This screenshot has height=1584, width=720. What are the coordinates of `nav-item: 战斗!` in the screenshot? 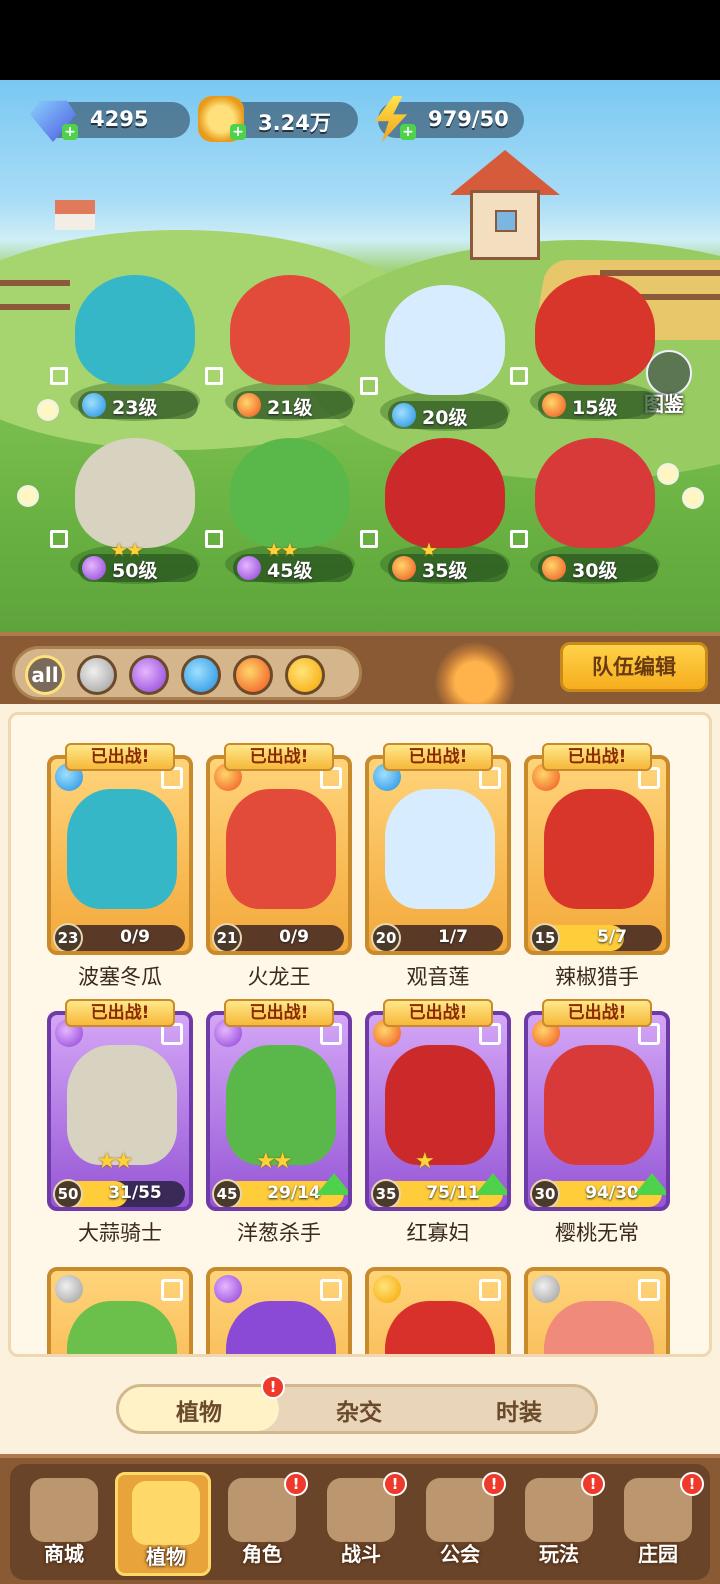 It's located at (361, 1524).